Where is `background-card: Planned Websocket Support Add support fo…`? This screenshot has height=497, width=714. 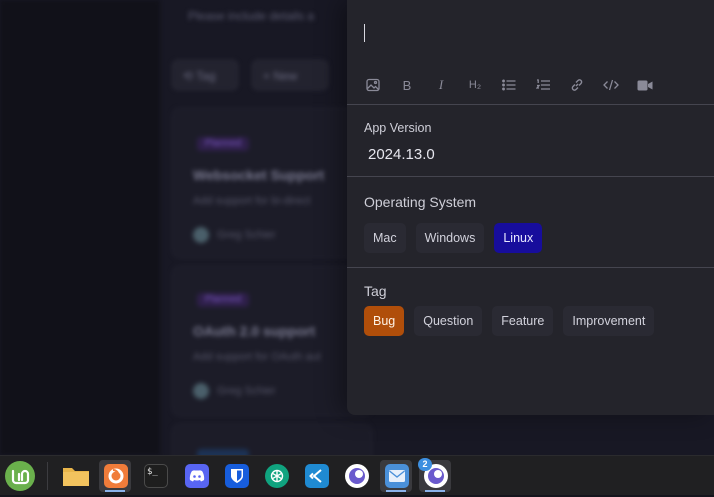
background-card: Planned Websocket Support Add support fo… is located at coordinates (272, 183).